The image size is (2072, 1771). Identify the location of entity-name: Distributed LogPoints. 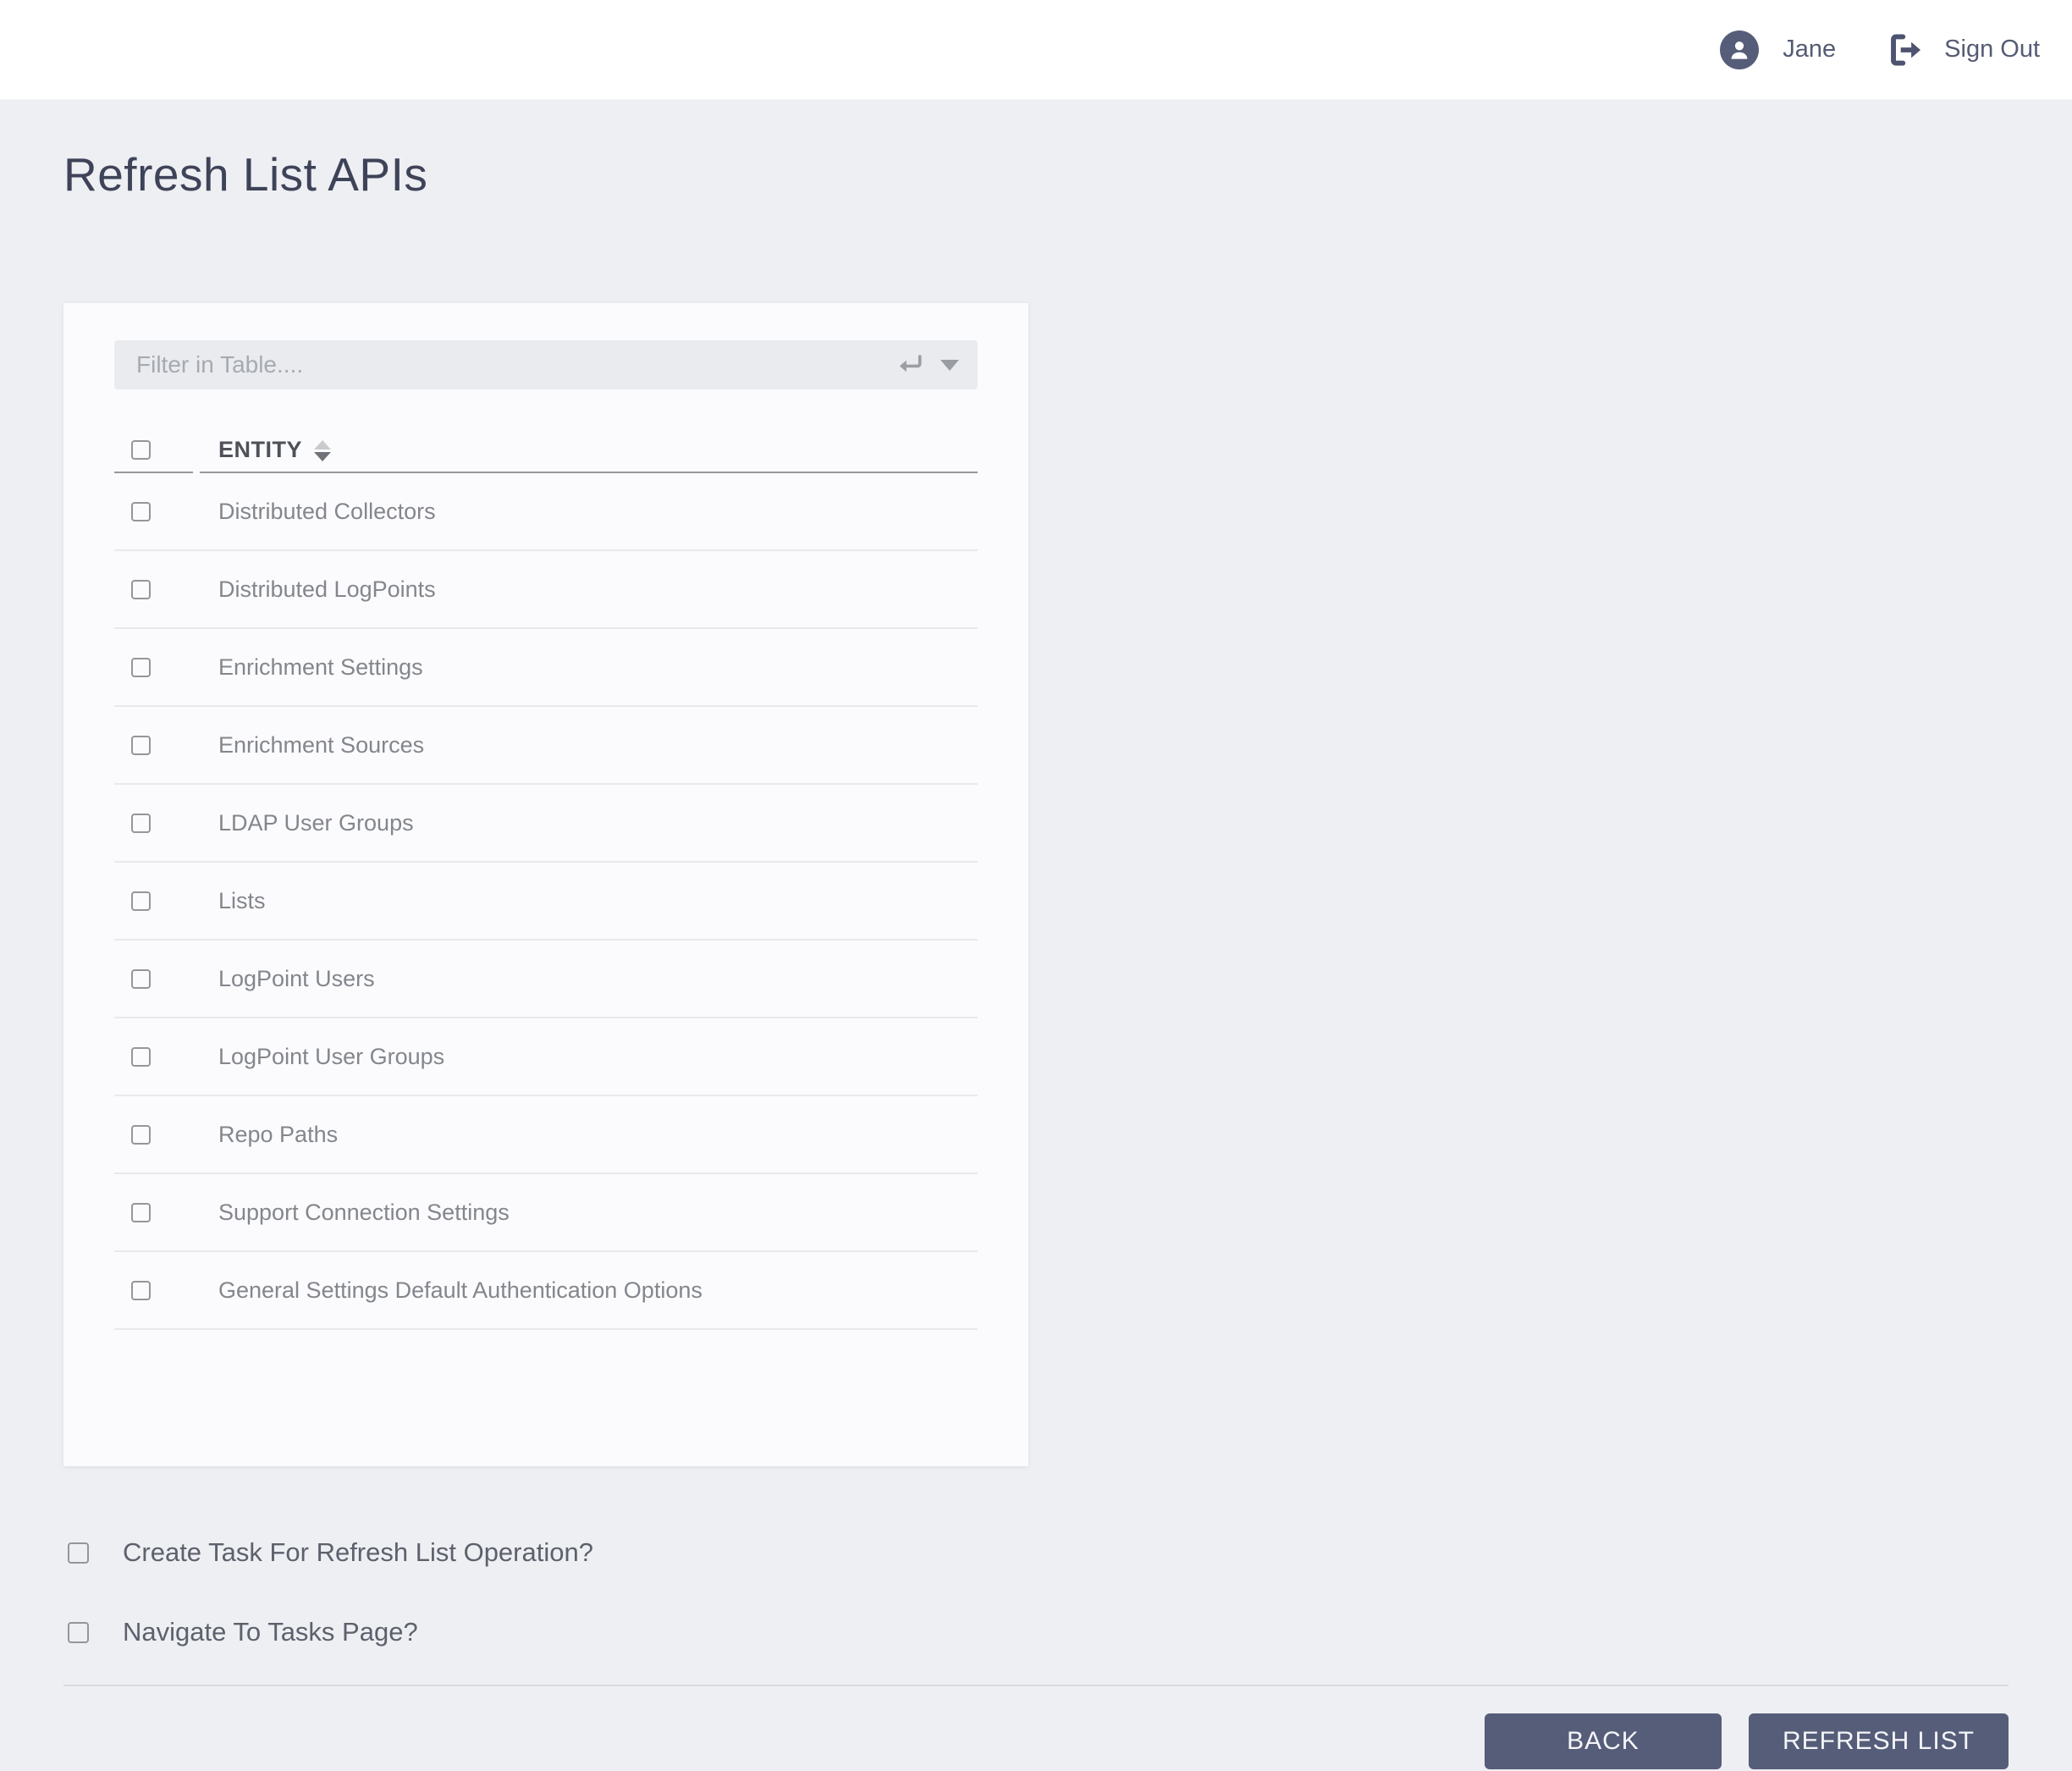
(327, 589).